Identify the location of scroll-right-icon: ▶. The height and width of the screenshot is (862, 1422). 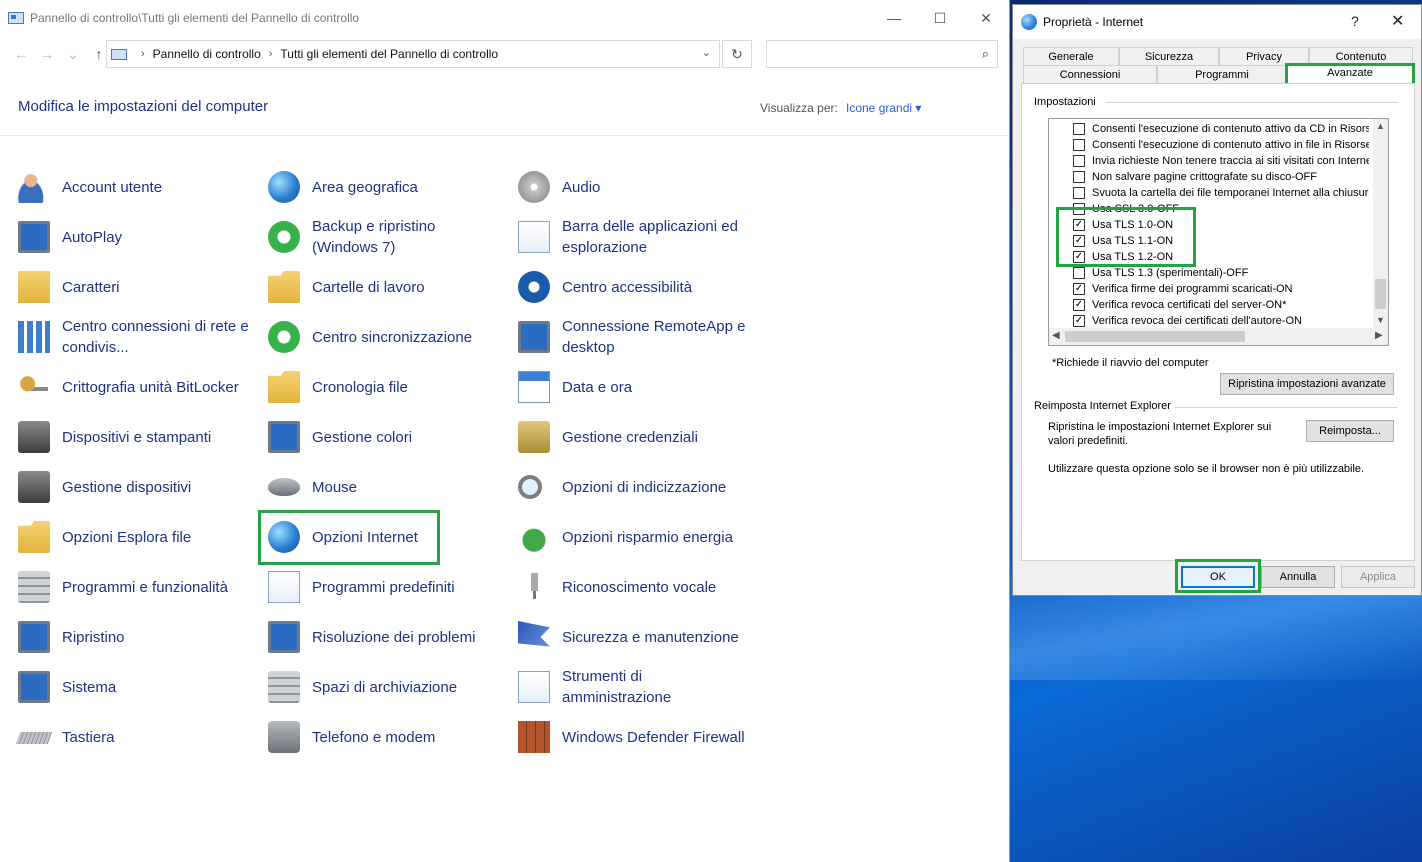
(1379, 335).